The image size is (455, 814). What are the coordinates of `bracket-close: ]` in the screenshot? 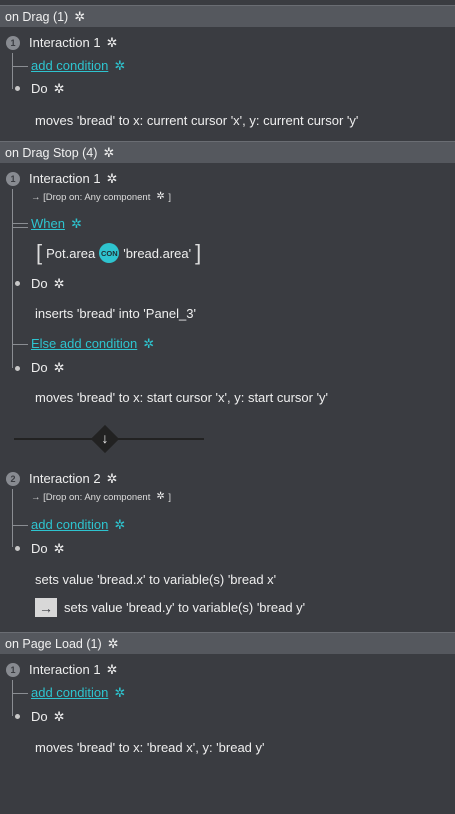 It's located at (198, 252).